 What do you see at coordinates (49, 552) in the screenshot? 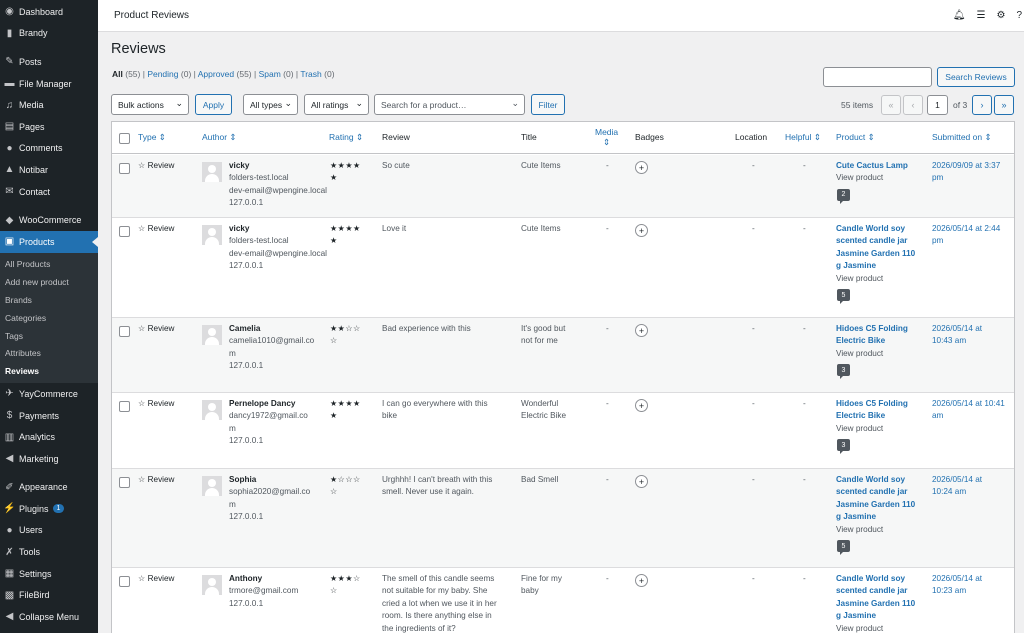
I see `sidebar-item-tools: ✗ Tools` at bounding box center [49, 552].